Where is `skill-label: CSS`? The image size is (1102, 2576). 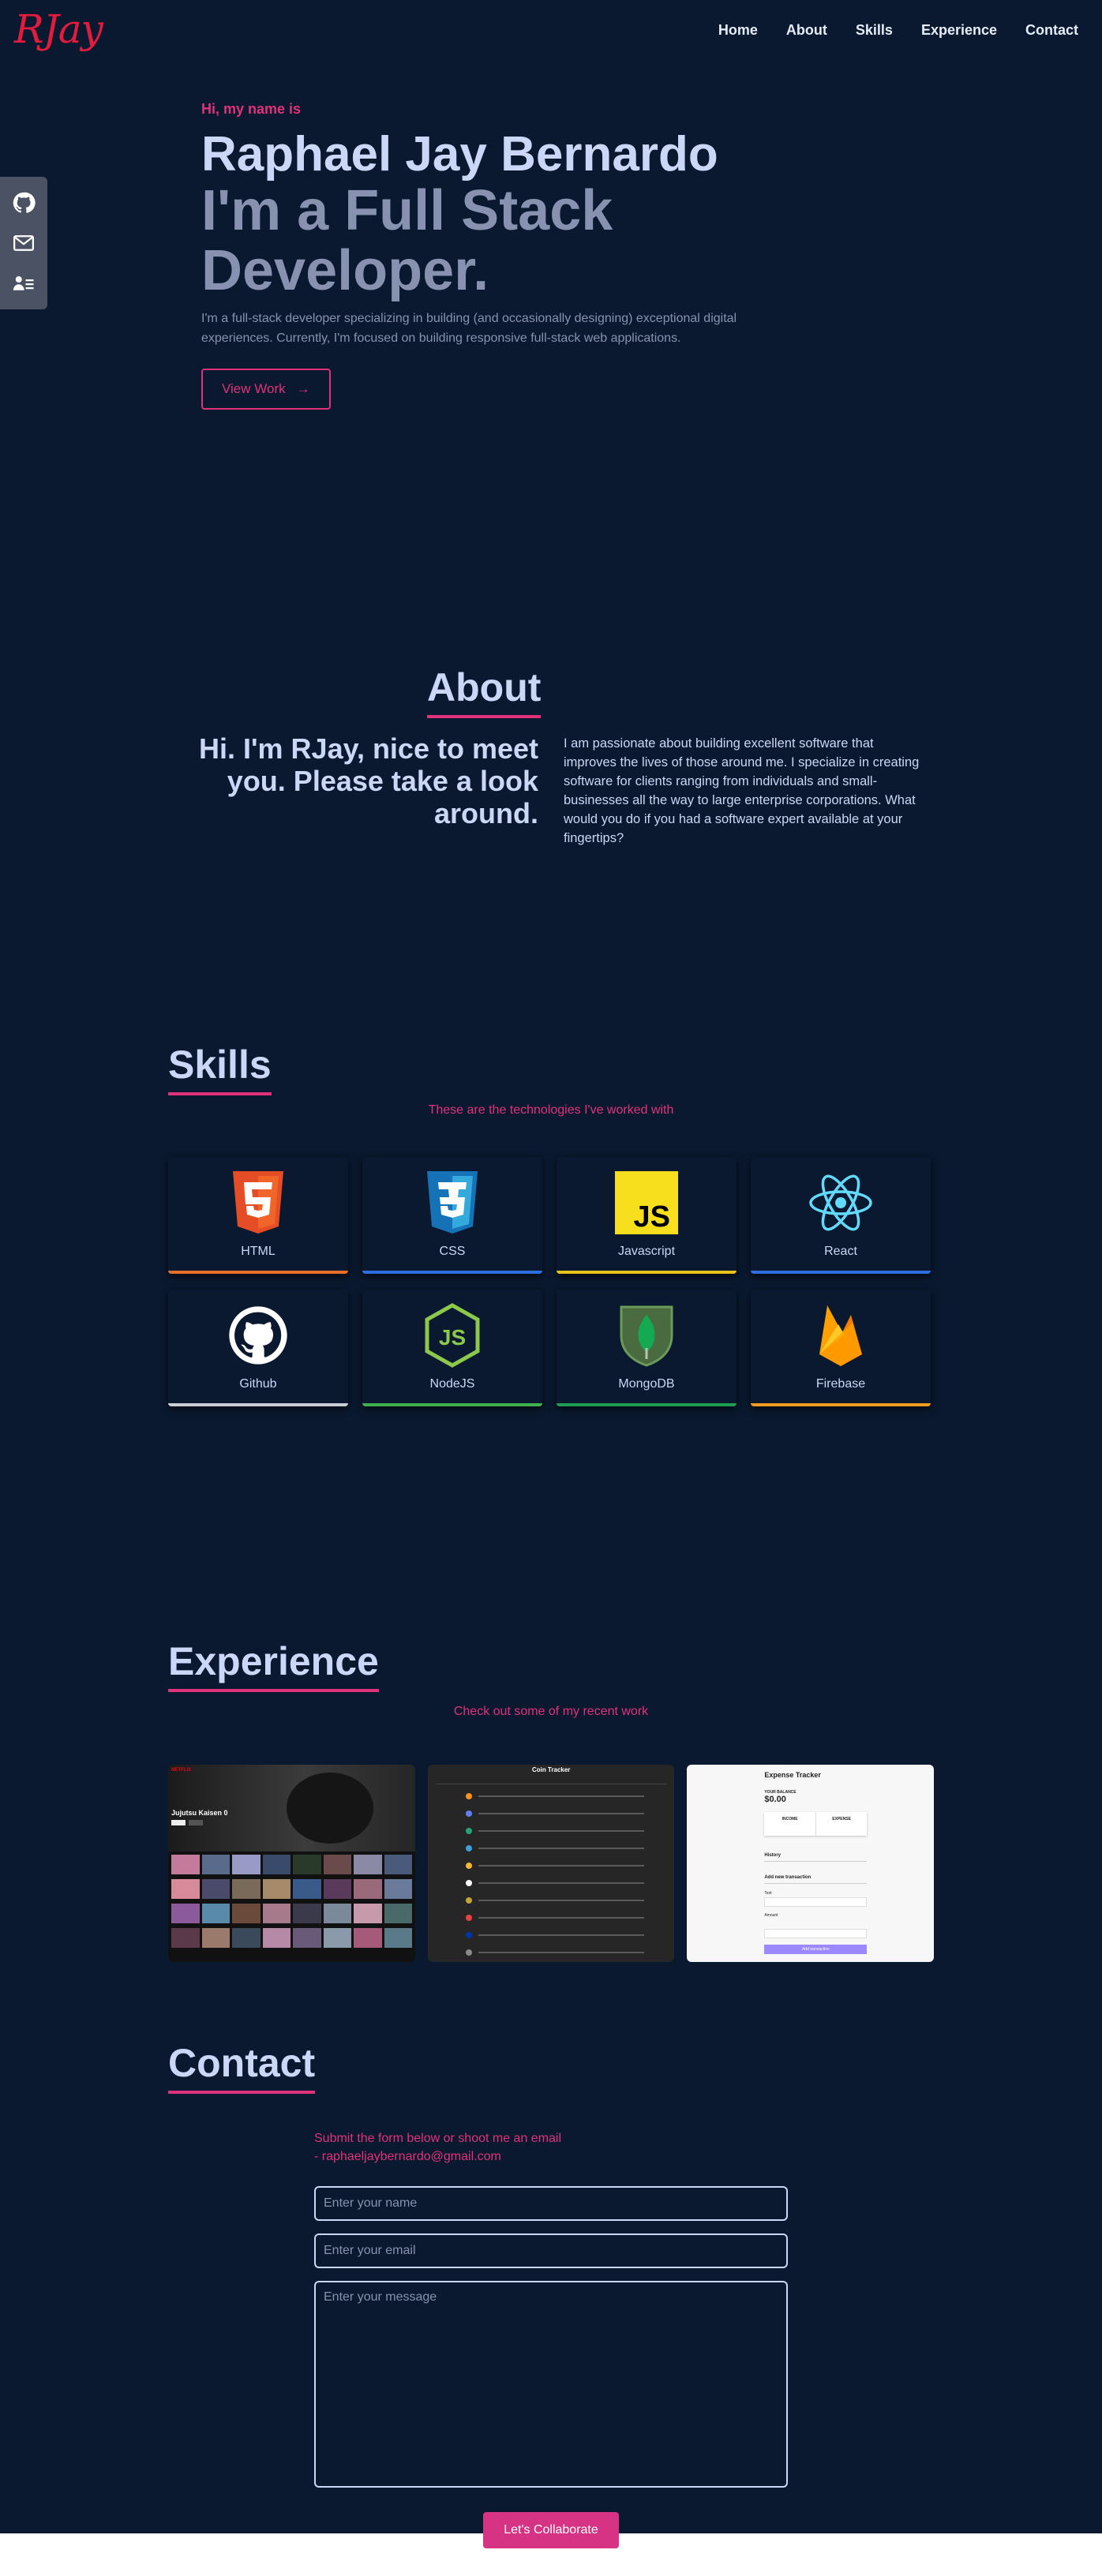
skill-label: CSS is located at coordinates (452, 1251).